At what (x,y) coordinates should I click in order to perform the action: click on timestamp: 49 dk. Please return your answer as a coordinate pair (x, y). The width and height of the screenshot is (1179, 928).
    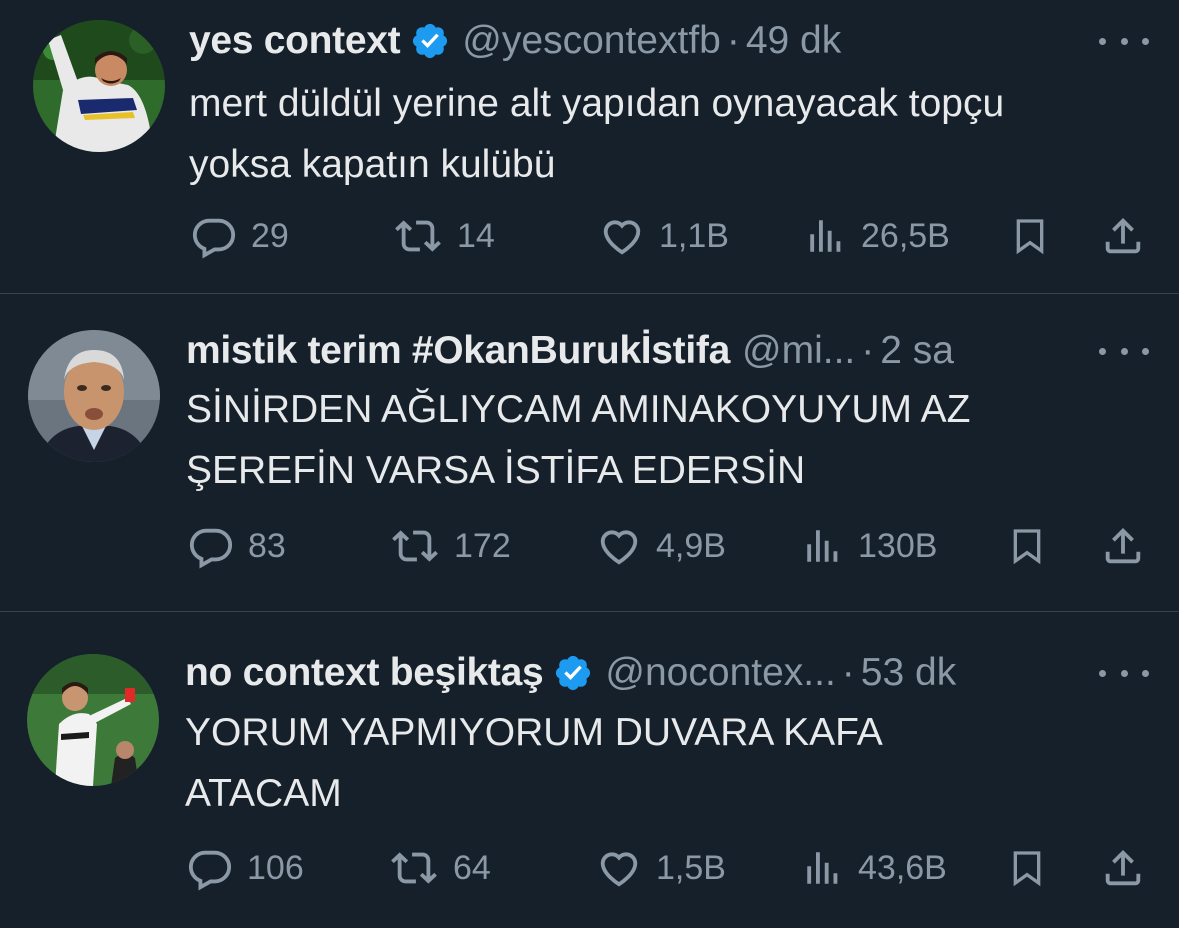
    Looking at the image, I should click on (793, 41).